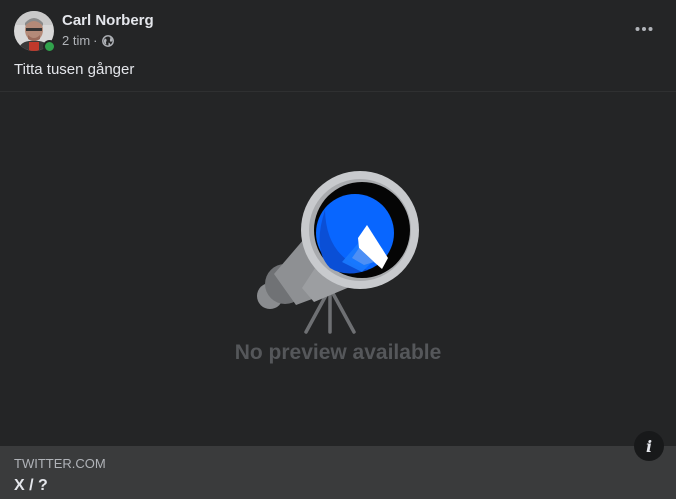  What do you see at coordinates (338, 352) in the screenshot?
I see `no-preview-text: No preview available` at bounding box center [338, 352].